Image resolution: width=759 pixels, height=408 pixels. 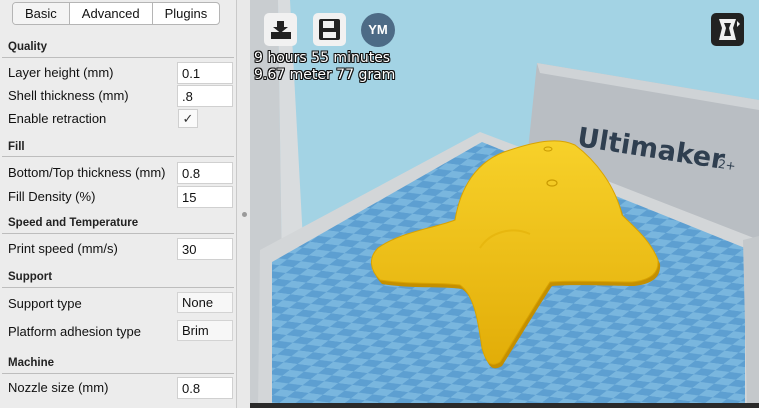 I want to click on section-machine-heading: Machine, so click(x=31, y=363).